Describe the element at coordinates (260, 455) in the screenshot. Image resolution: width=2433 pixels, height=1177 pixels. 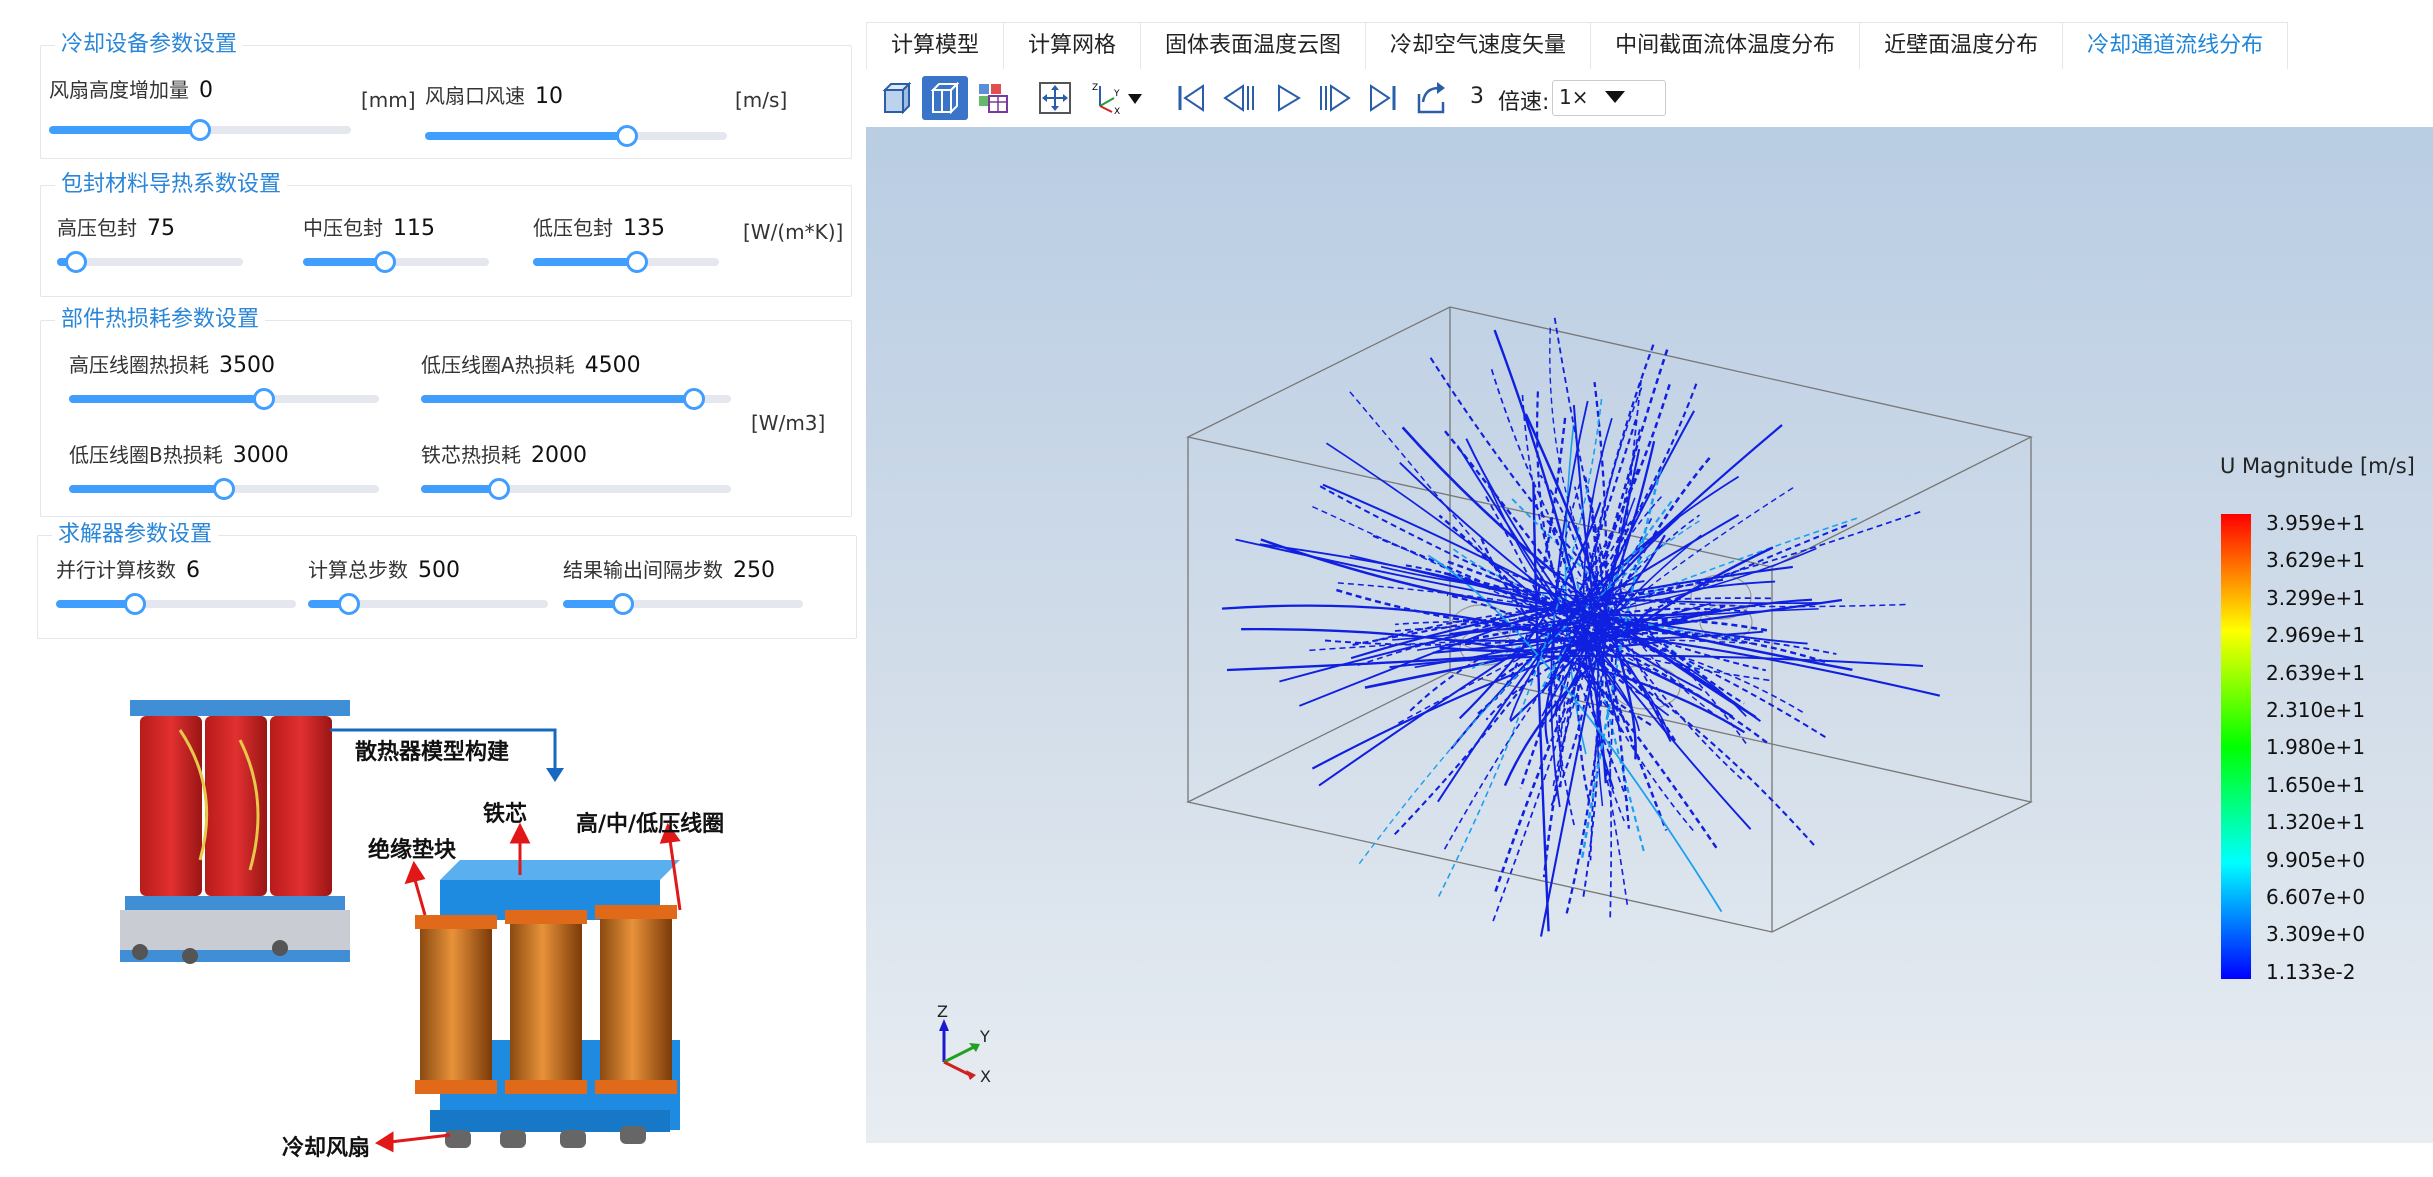
I see `low-coil-b-loss-value: 3000` at that location.